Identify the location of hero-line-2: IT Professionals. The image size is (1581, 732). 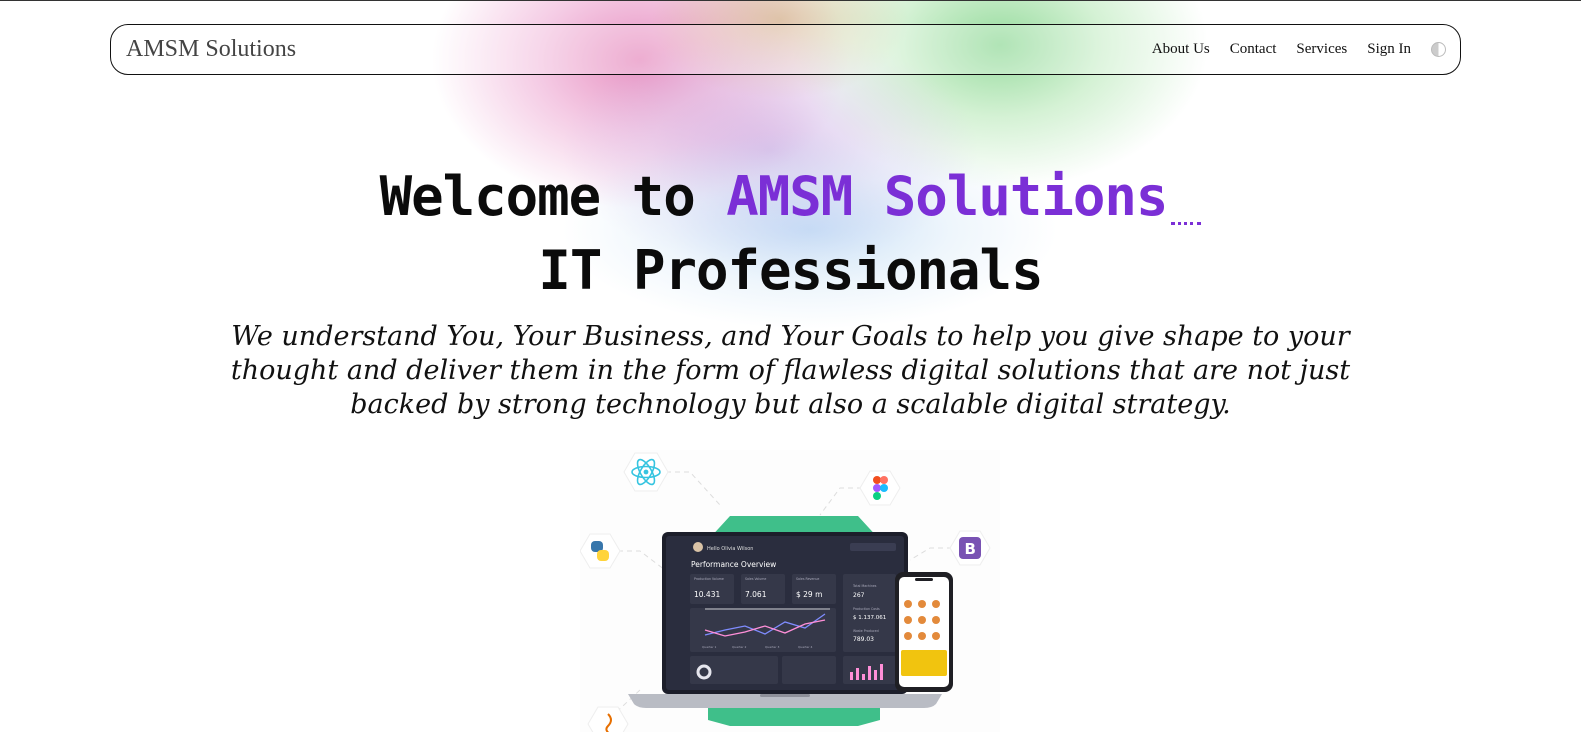
(790, 270).